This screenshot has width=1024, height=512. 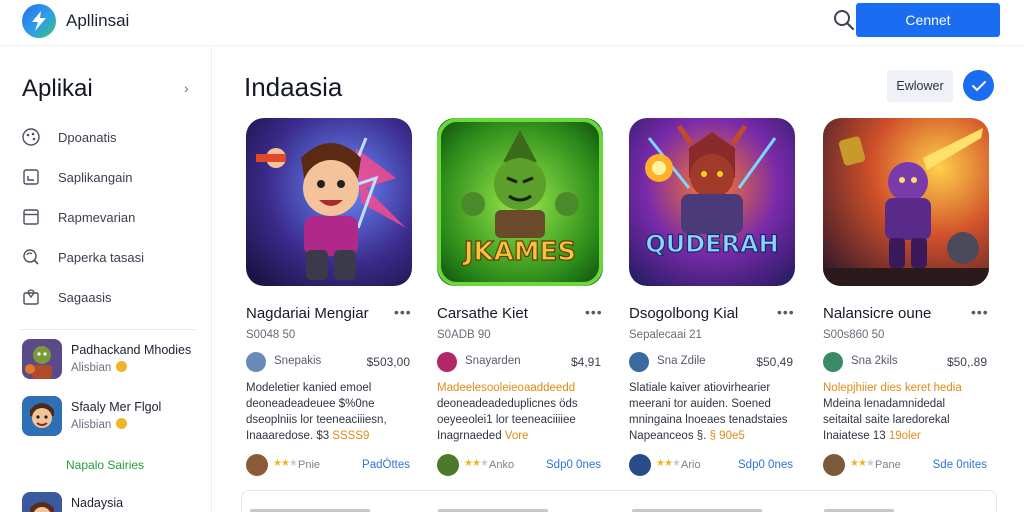 I want to click on app-subtitle: Sepalecaai 21, so click(x=665, y=335).